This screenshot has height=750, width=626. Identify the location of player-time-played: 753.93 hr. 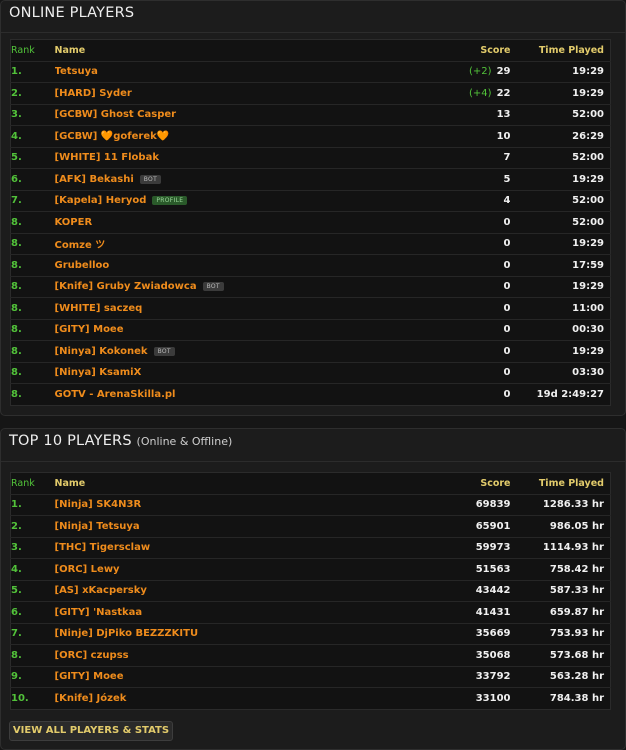
(560, 634).